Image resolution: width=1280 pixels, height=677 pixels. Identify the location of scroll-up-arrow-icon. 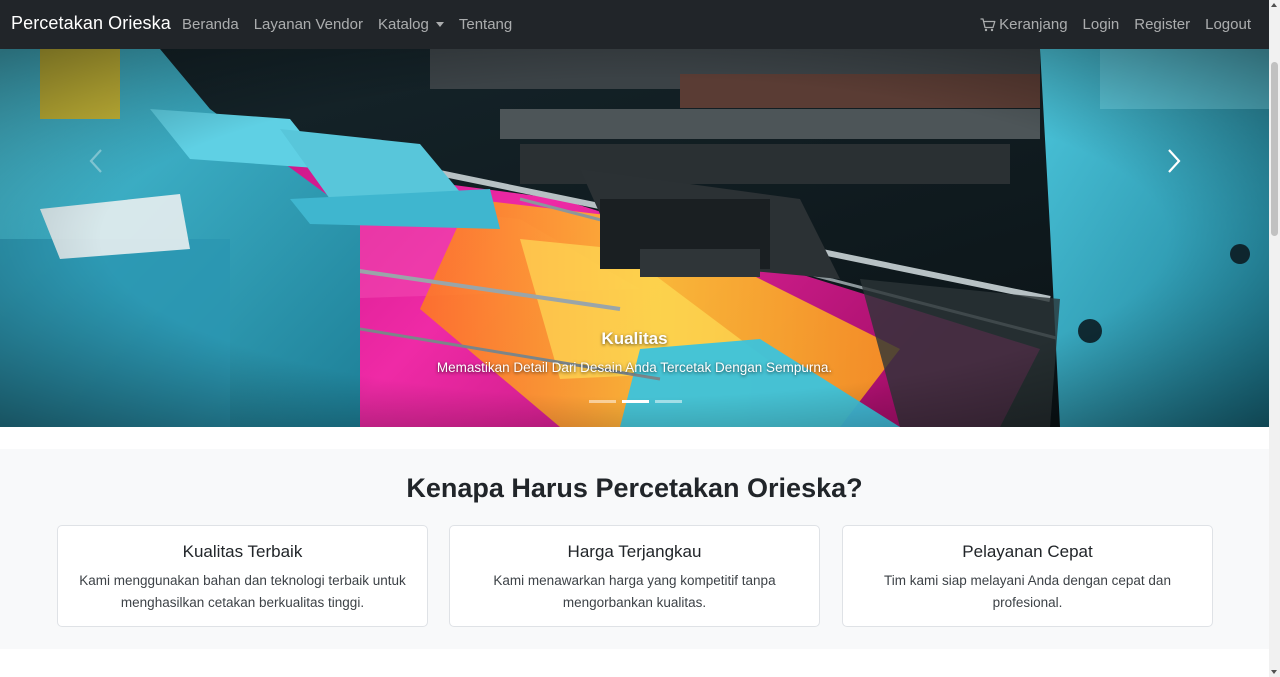
(1274, 5).